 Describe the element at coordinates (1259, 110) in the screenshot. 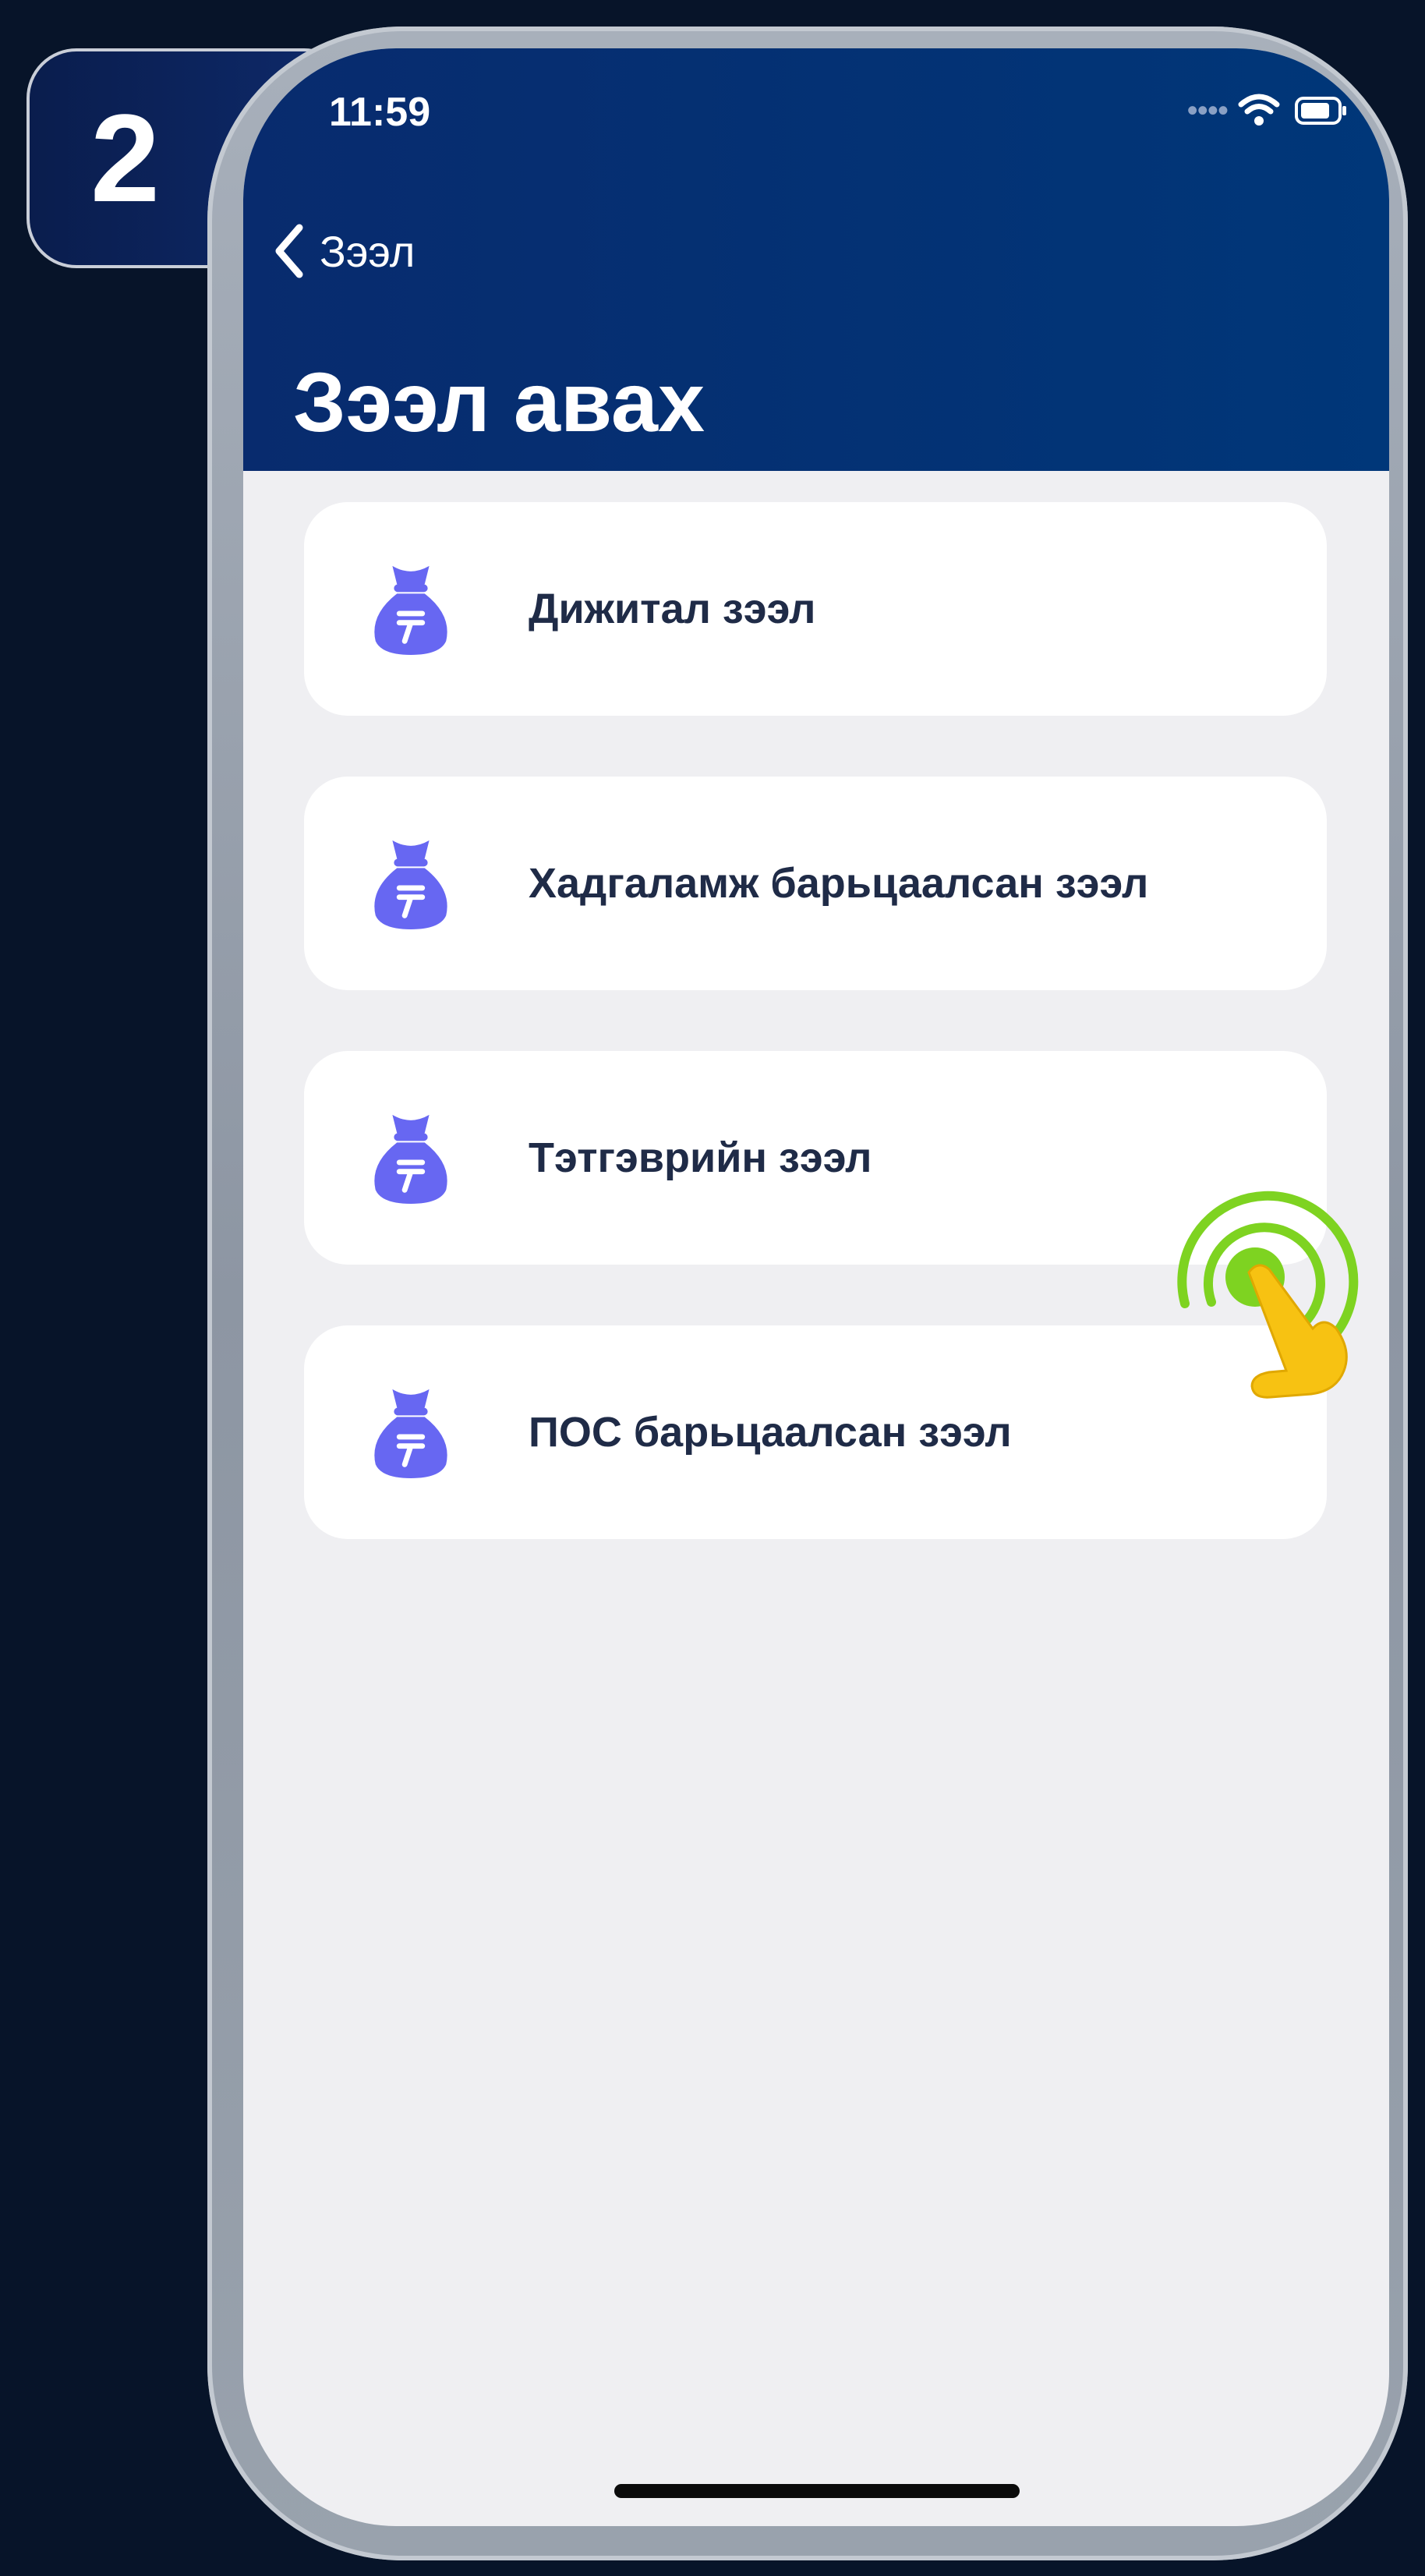

I see `wifi-icon` at that location.